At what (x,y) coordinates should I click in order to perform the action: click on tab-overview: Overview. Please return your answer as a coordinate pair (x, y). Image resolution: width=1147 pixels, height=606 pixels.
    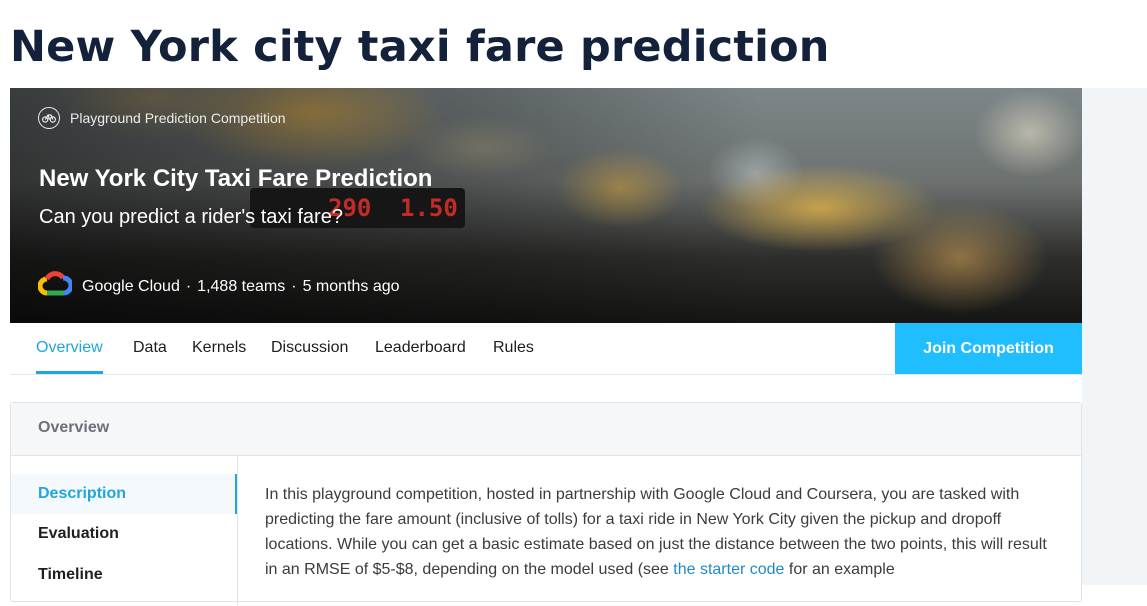
    Looking at the image, I should click on (69, 348).